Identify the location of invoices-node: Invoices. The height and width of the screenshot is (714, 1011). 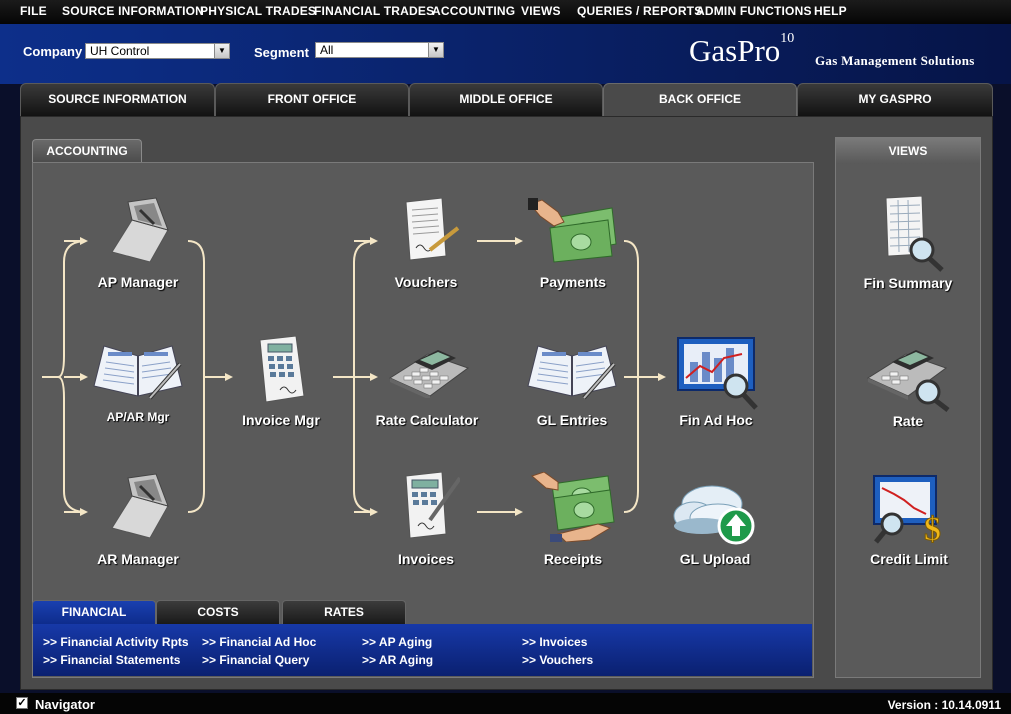
(428, 520).